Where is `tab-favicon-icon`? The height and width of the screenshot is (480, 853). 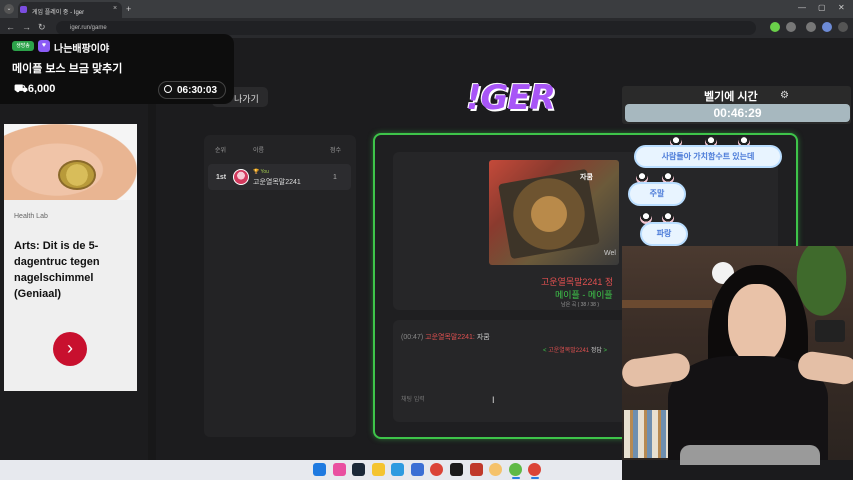
tab-favicon-icon is located at coordinates (23, 9).